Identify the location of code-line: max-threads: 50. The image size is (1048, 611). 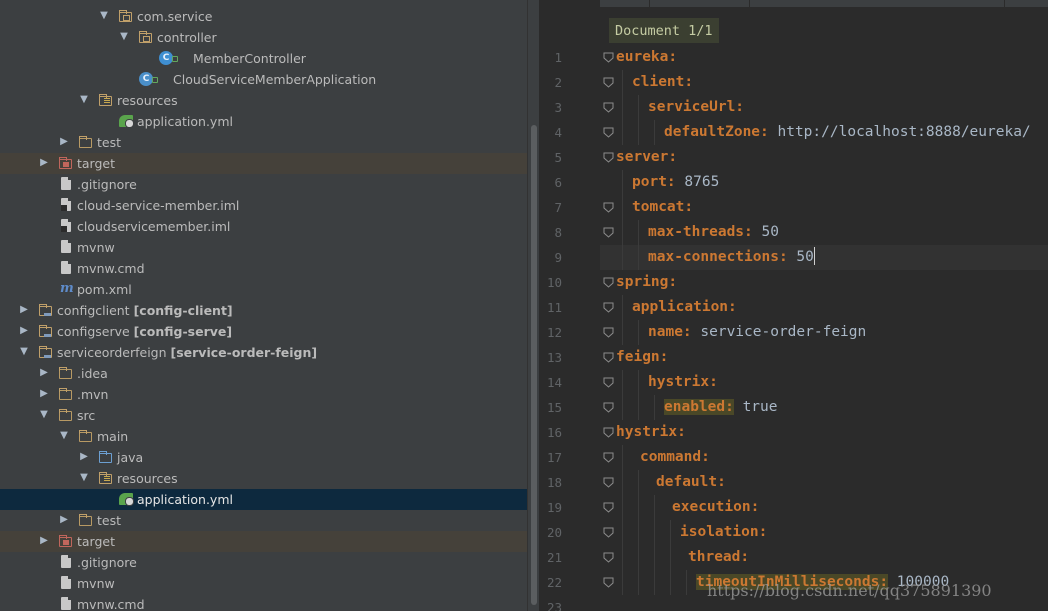
(713, 232).